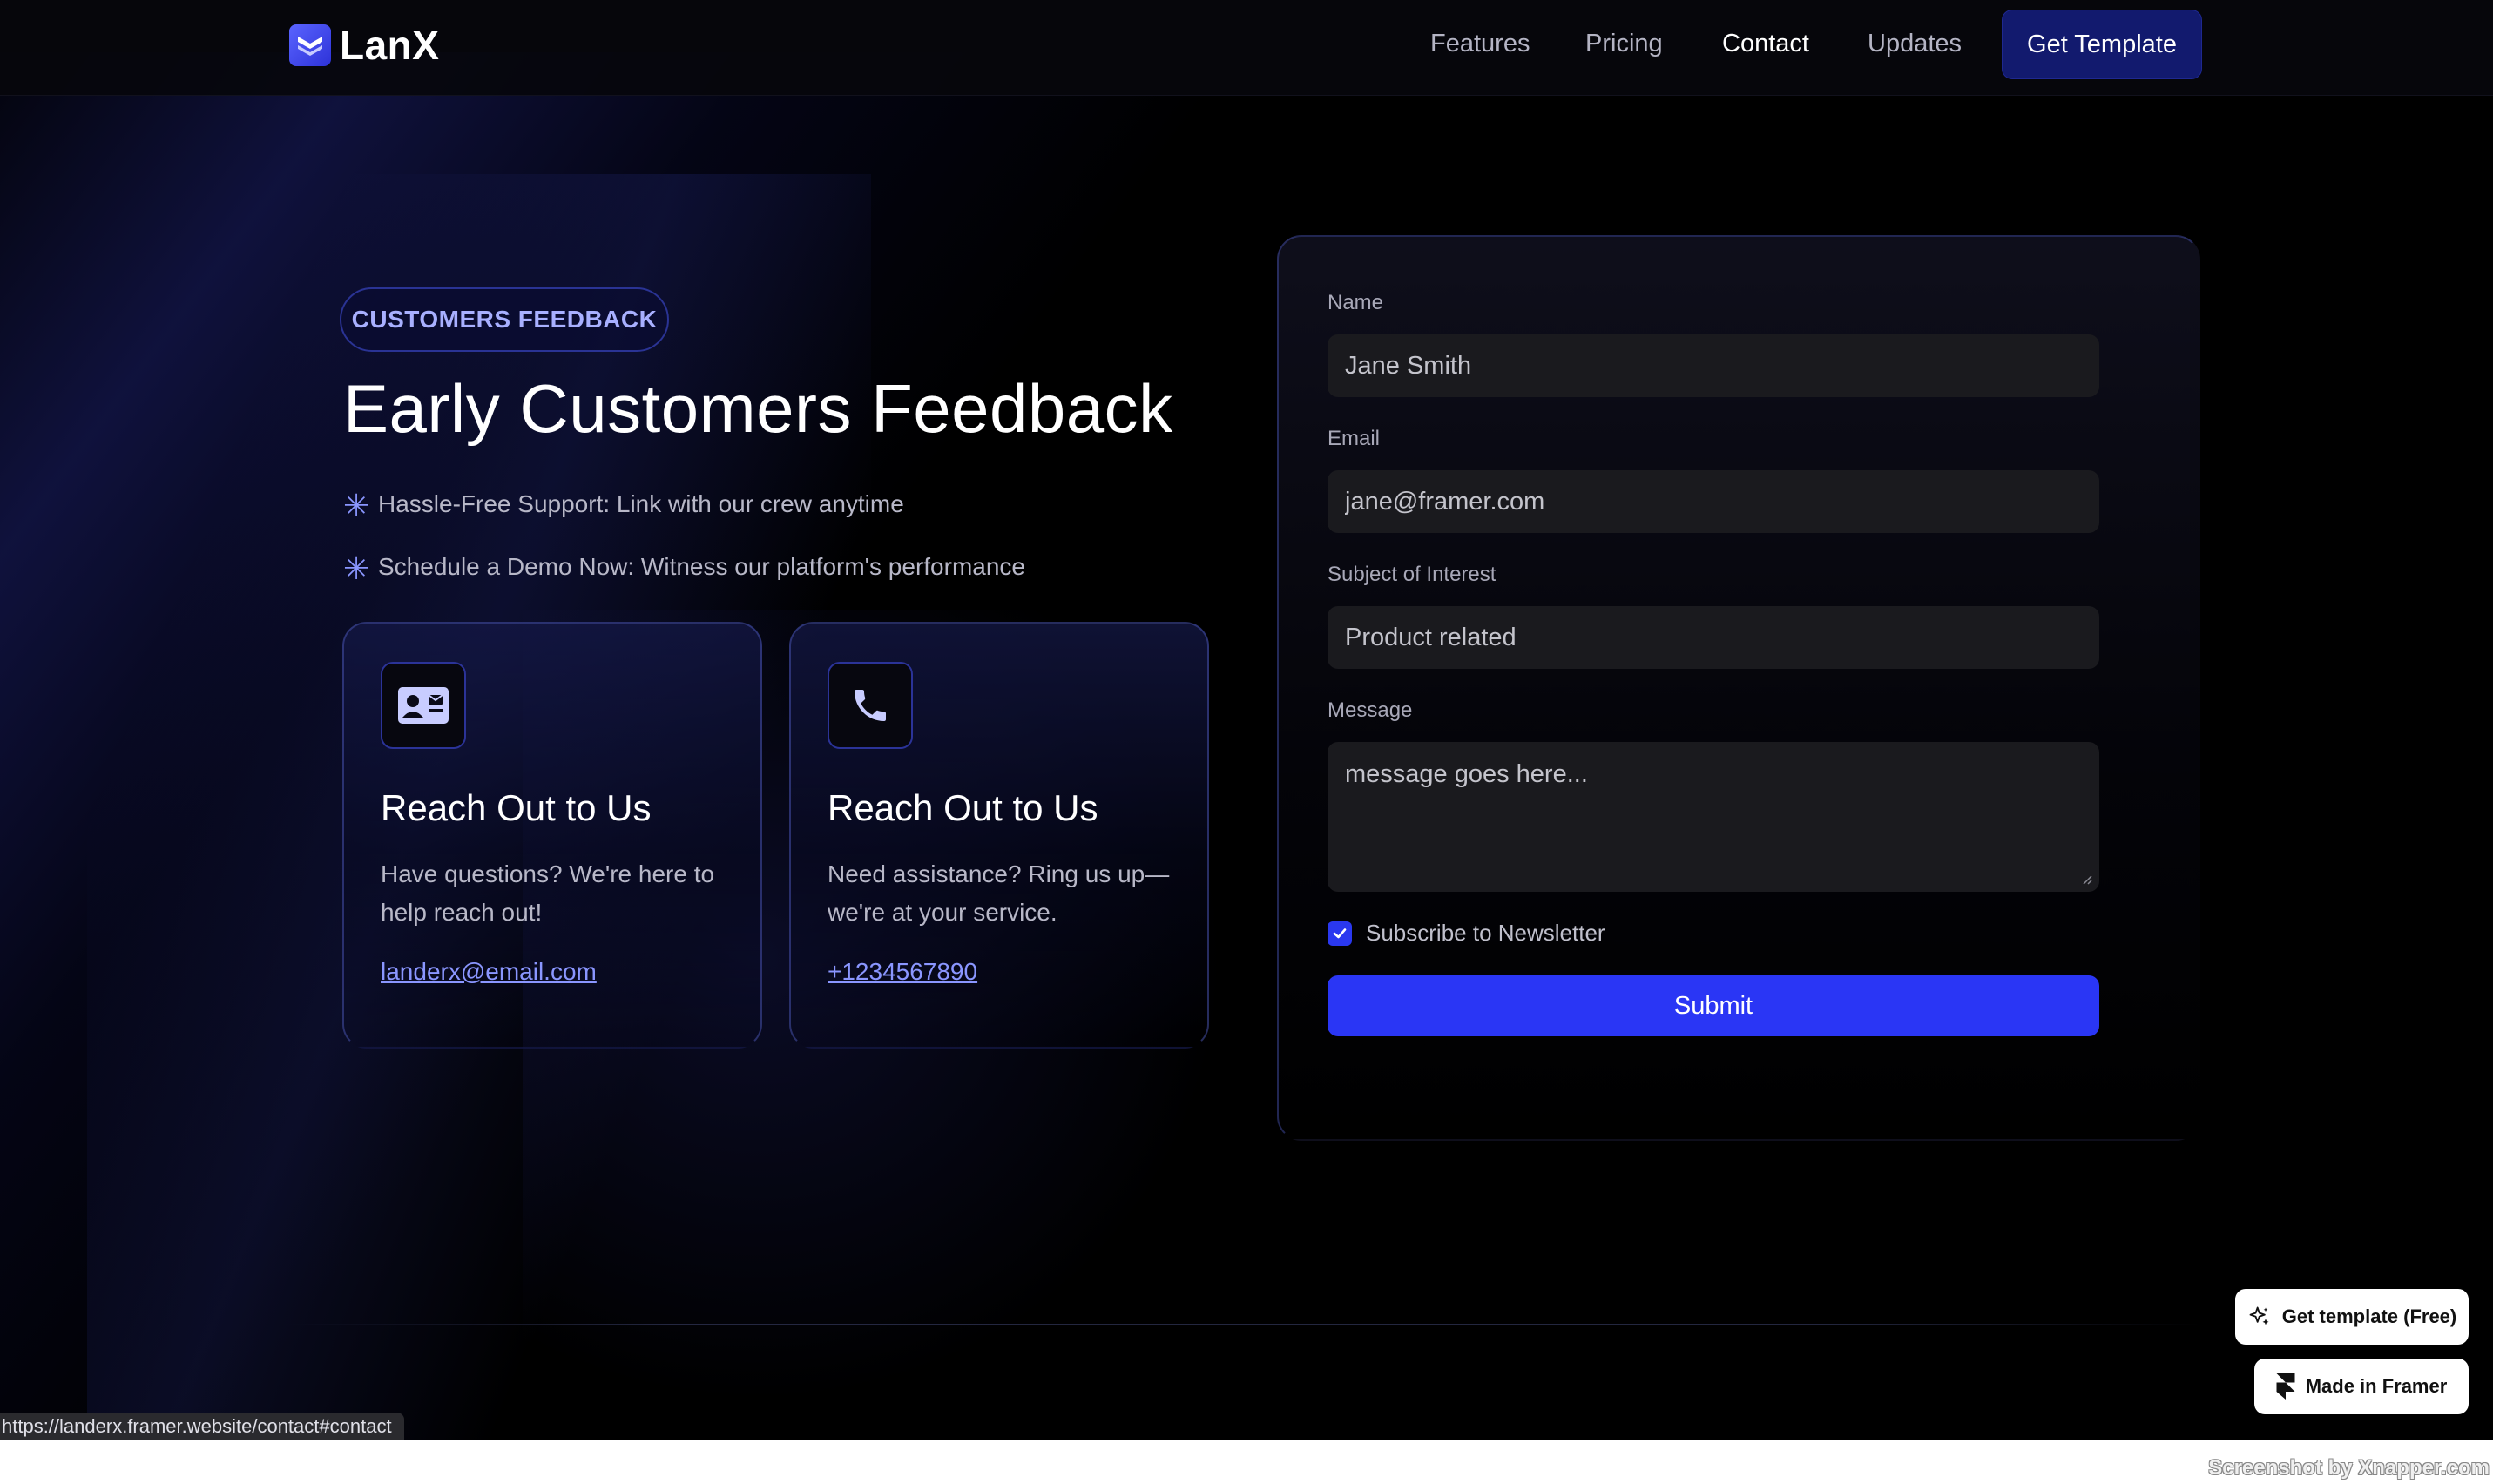 The height and width of the screenshot is (1484, 2493). What do you see at coordinates (2377, 1386) in the screenshot?
I see `badge-label: Made in Framer` at bounding box center [2377, 1386].